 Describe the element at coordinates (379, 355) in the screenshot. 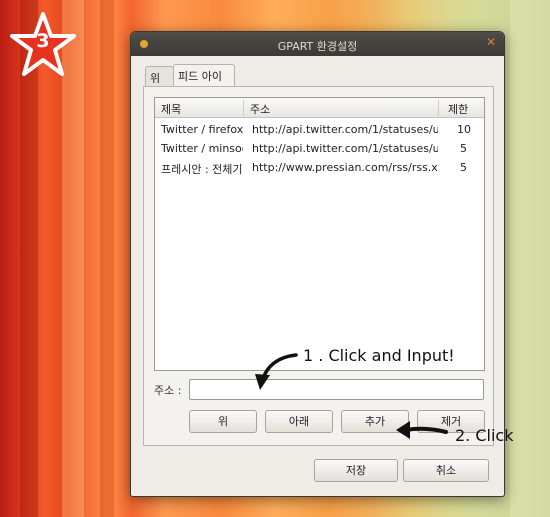

I see `annotation-step1: 1 . Click and Input!` at that location.